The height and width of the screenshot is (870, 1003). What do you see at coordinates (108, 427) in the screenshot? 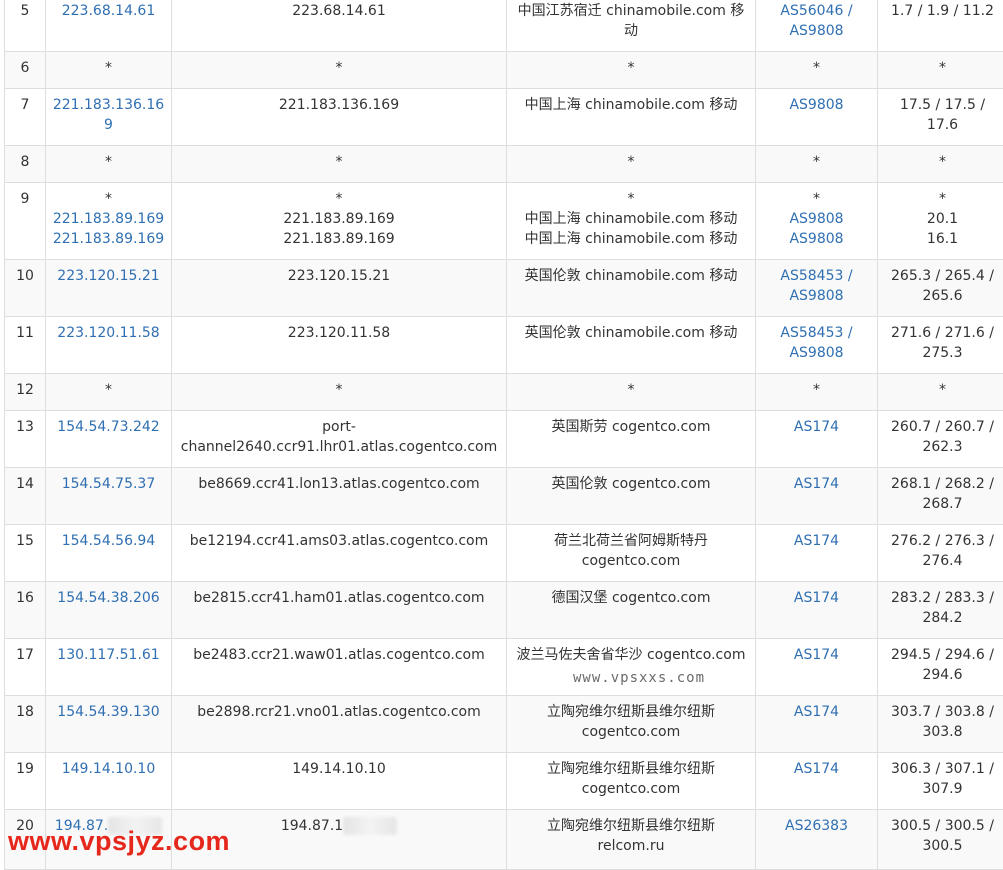
I see `hop-ip-value: 154.54.73.242` at bounding box center [108, 427].